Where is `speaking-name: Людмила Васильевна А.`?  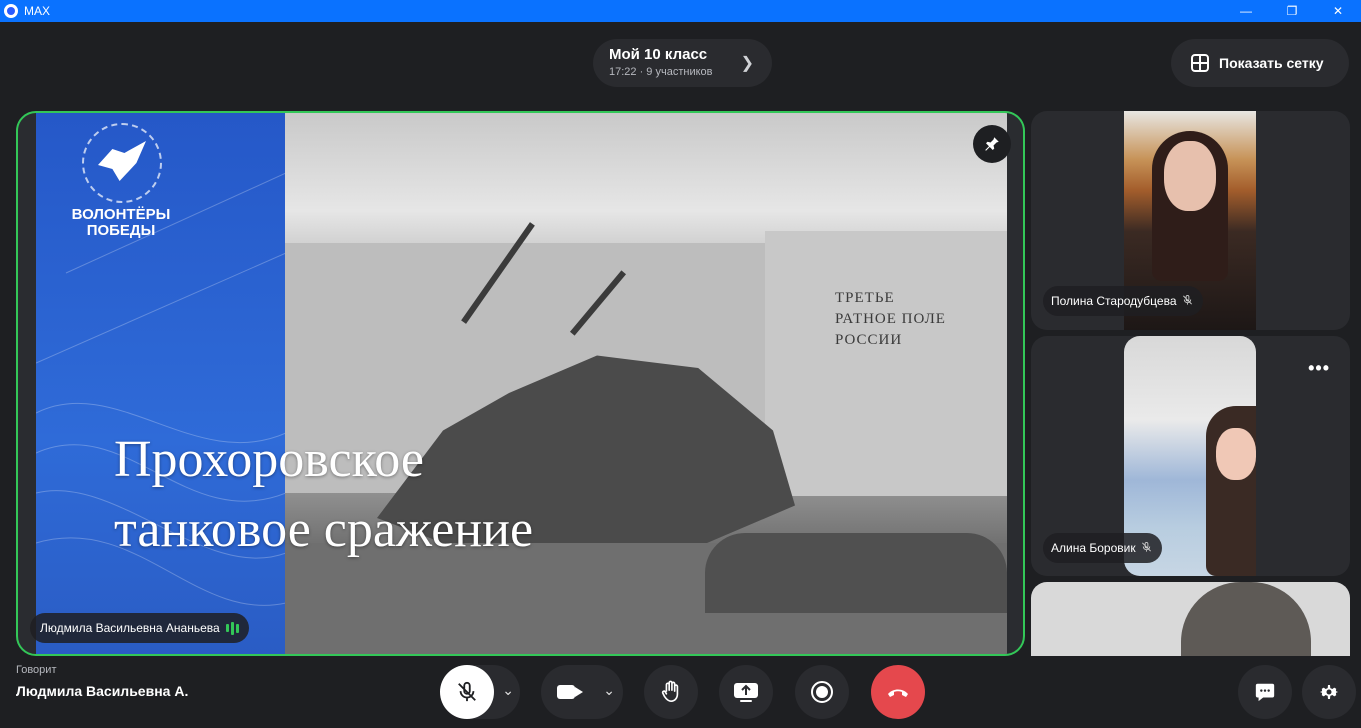
speaking-name: Людмила Васильевна А. is located at coordinates (102, 691).